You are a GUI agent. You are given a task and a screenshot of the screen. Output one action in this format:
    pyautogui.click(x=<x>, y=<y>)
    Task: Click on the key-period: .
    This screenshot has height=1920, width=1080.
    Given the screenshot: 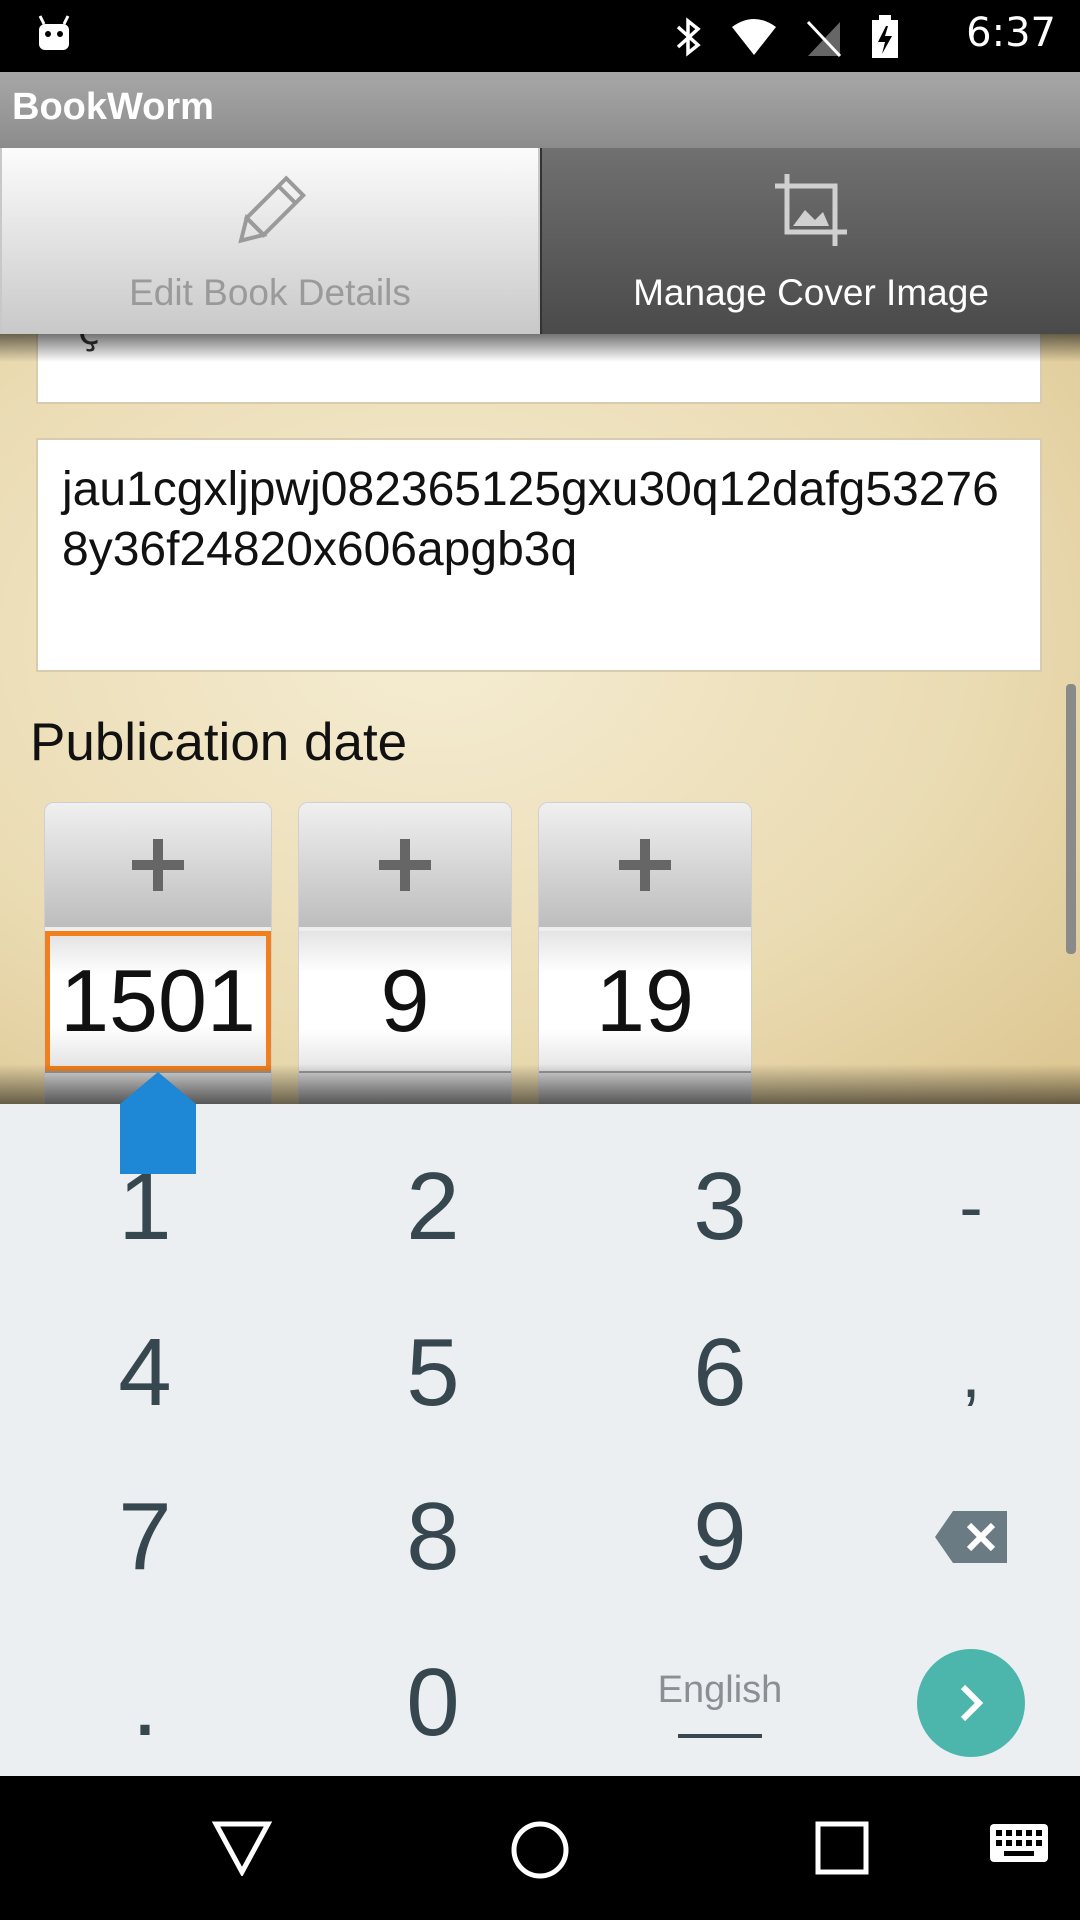 What is the action you would take?
    pyautogui.click(x=145, y=1703)
    